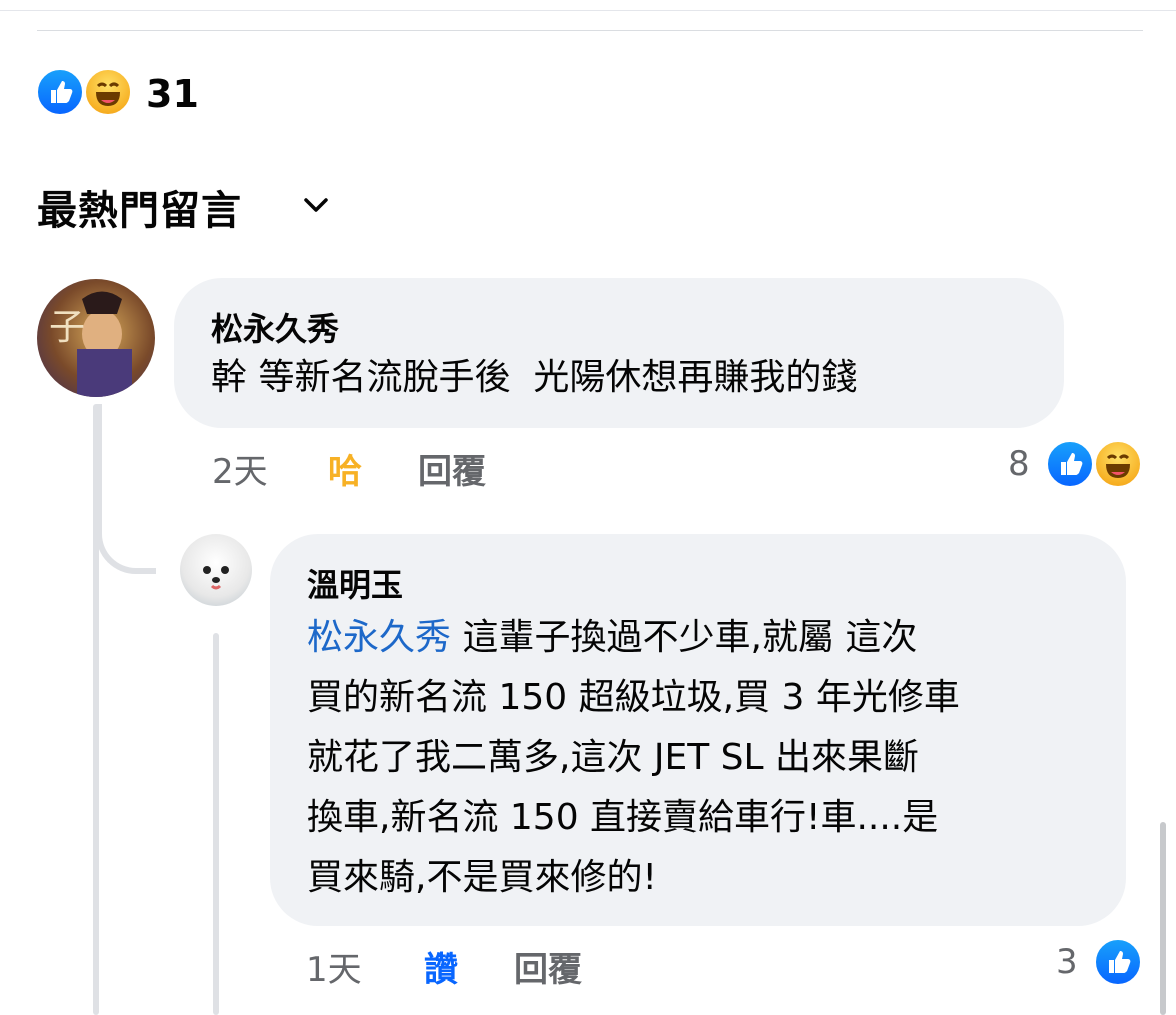 The height and width of the screenshot is (1015, 1176). I want to click on comment-text: 幹 等新名流脫手後 光陽休想再賺我的錢, so click(534, 377).